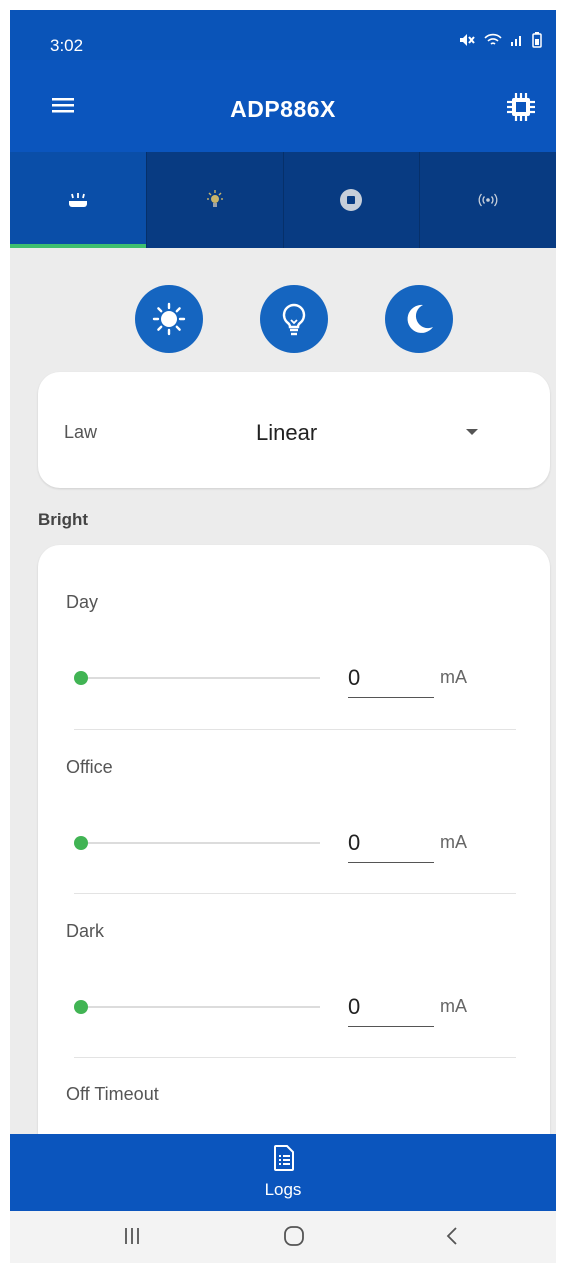  I want to click on day-current-input, so click(391, 678).